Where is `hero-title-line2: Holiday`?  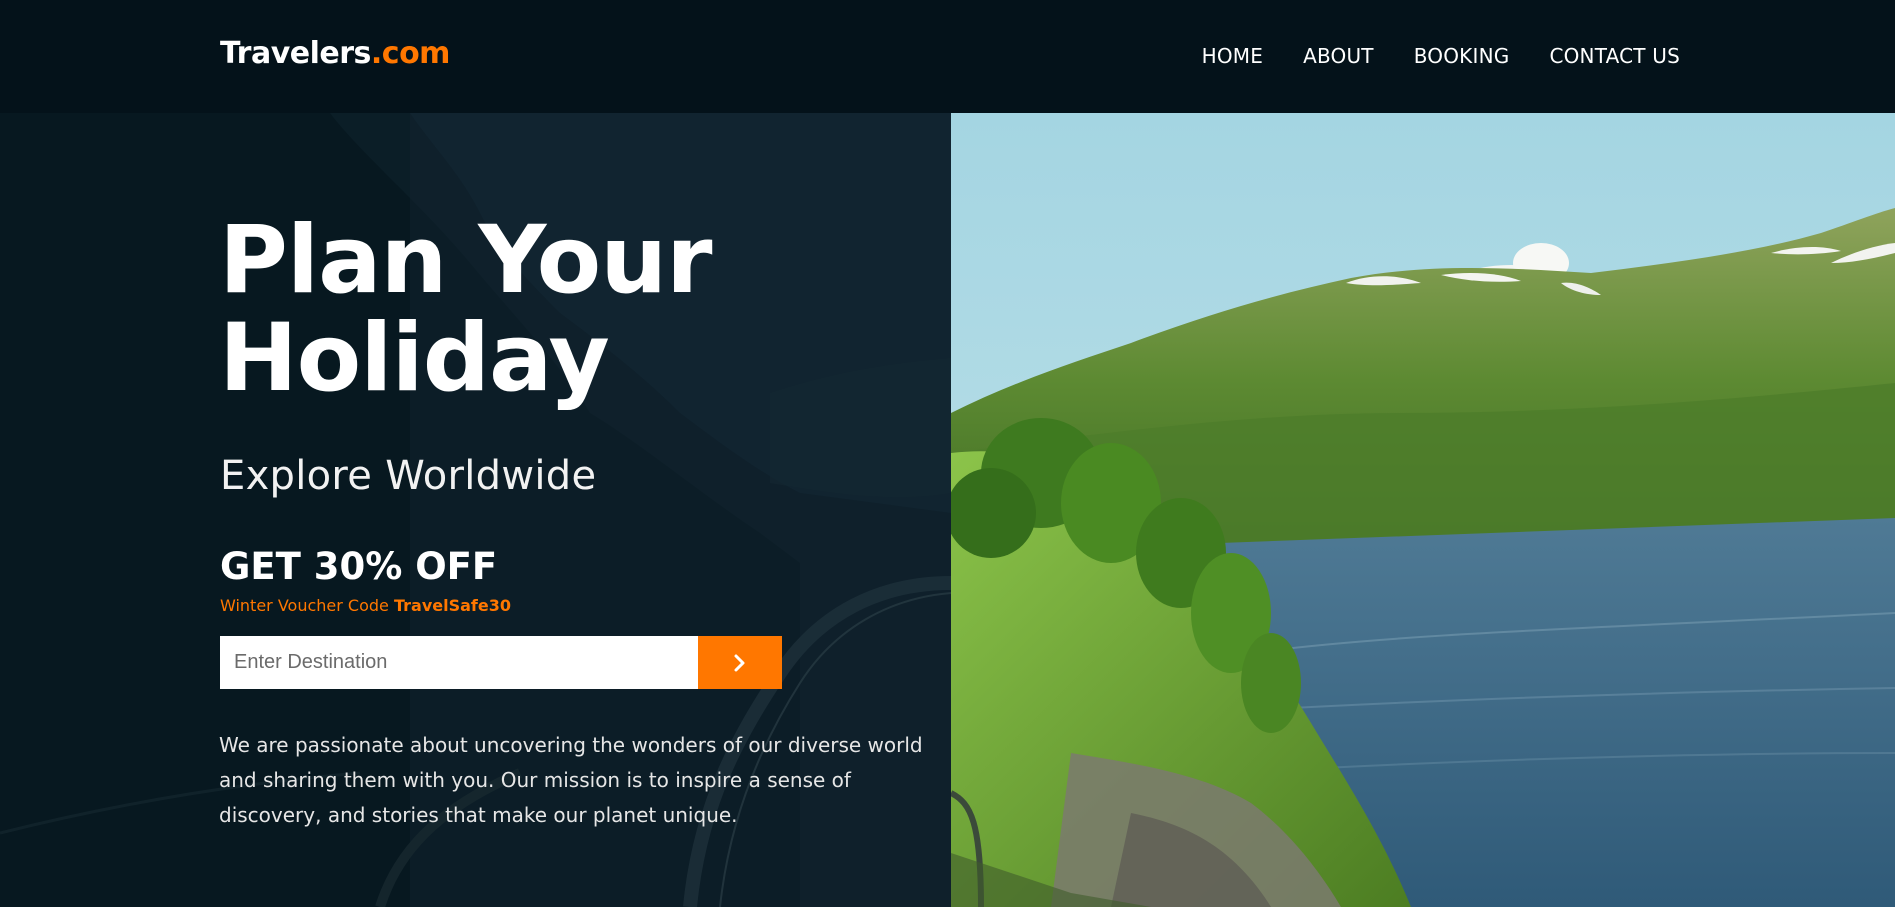
hero-title-line2: Holiday is located at coordinates (414, 358).